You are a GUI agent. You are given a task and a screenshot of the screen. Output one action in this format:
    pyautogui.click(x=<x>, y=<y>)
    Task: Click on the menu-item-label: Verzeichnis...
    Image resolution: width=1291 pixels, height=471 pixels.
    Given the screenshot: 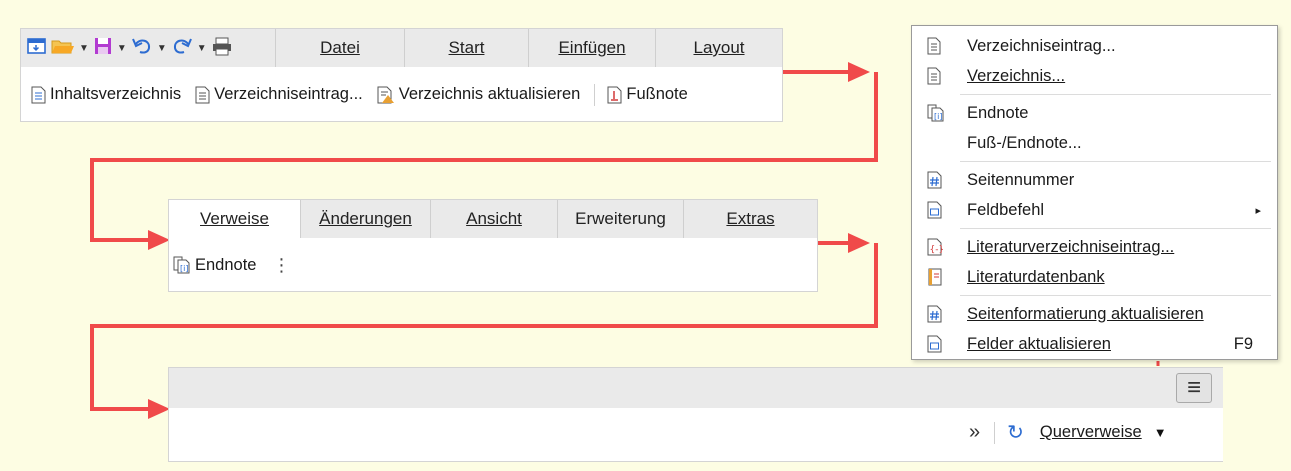 What is the action you would take?
    pyautogui.click(x=1016, y=75)
    